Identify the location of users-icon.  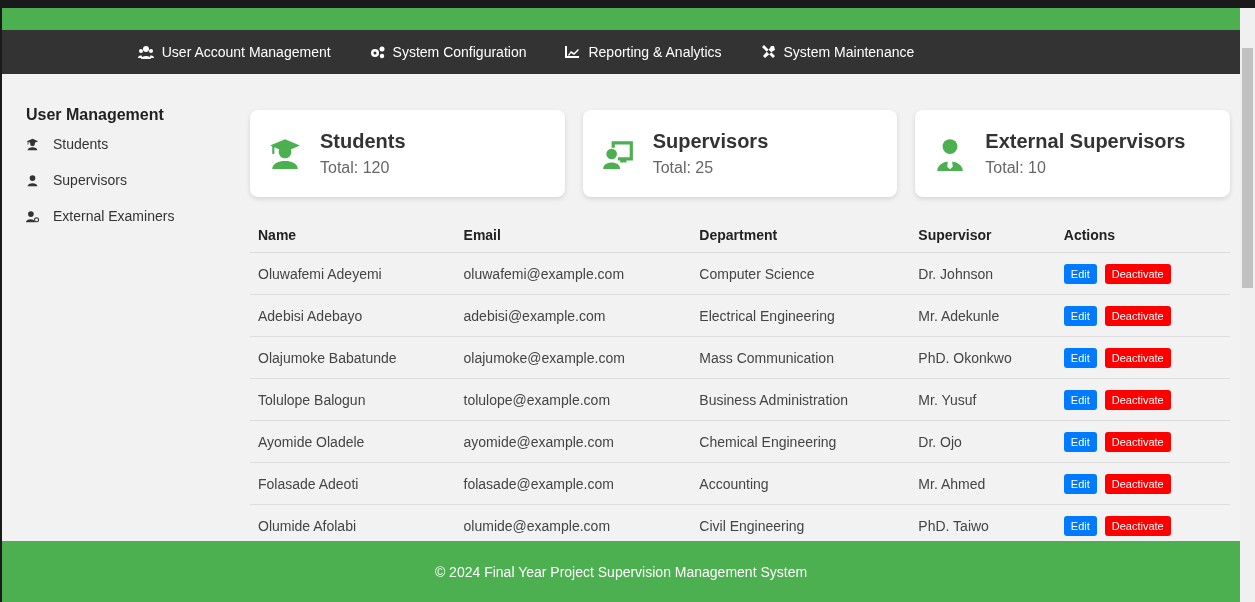
(145, 52).